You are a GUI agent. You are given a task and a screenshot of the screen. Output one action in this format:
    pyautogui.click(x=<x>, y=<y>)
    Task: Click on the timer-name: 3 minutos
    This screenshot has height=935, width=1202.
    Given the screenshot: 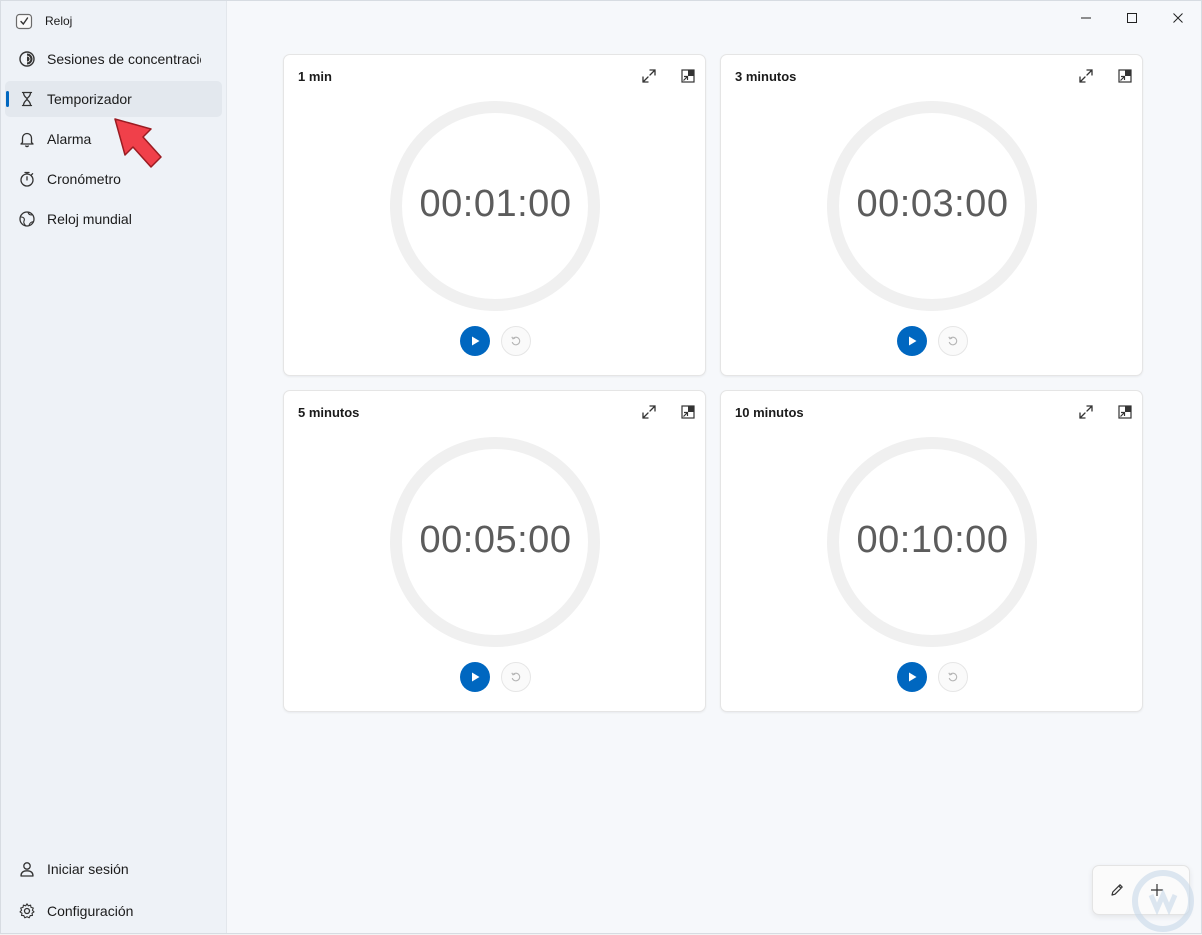 What is the action you would take?
    pyautogui.click(x=766, y=76)
    